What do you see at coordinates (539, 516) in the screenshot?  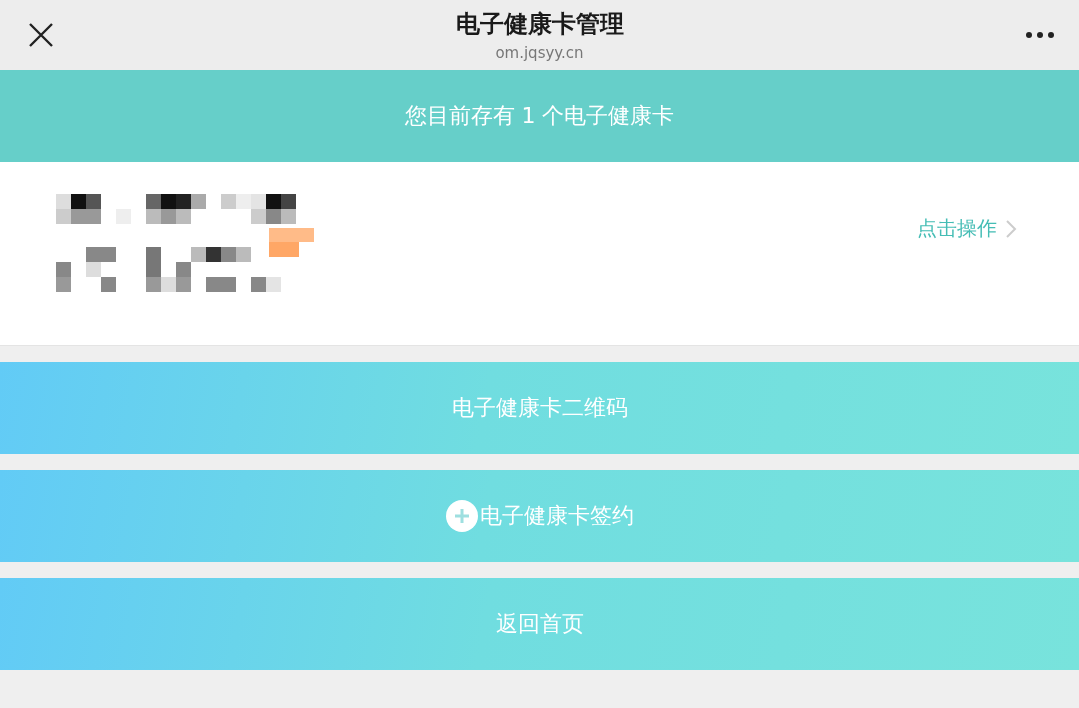 I see `menu-button: 电子健康卡签约` at bounding box center [539, 516].